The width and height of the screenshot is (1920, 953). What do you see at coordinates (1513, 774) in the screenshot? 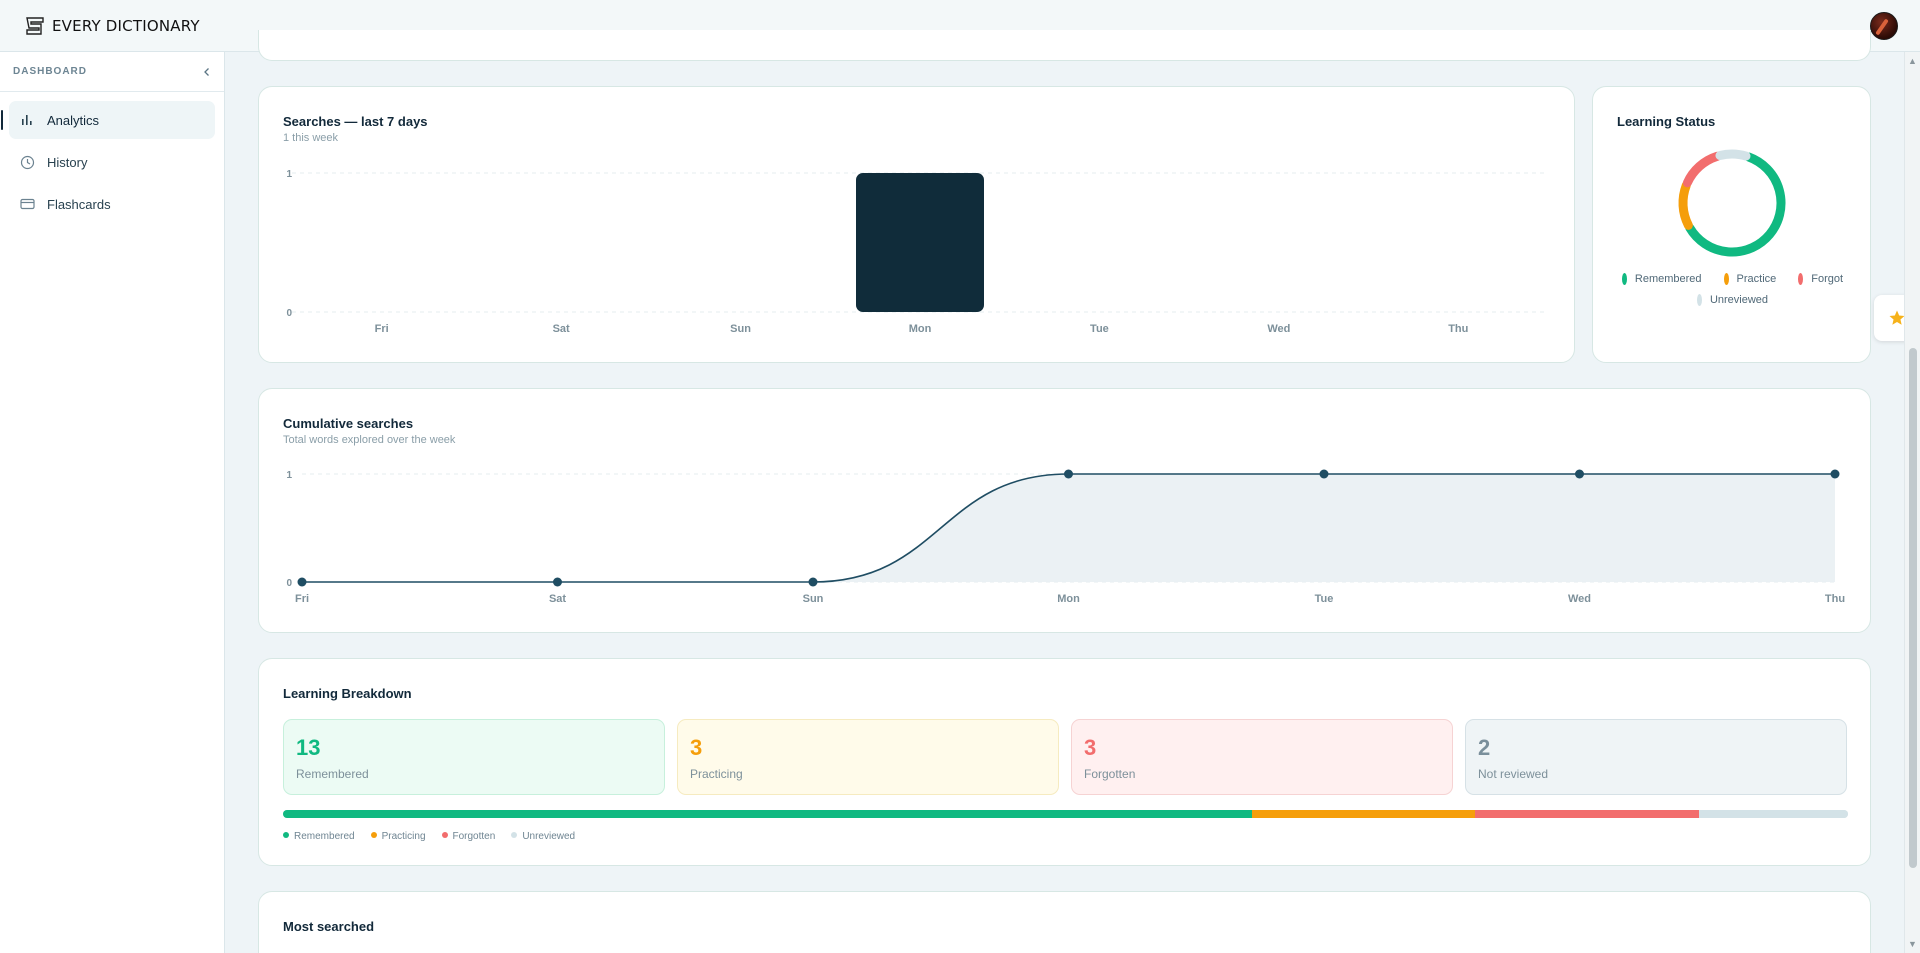
I see `stat-label: Not reviewed` at bounding box center [1513, 774].